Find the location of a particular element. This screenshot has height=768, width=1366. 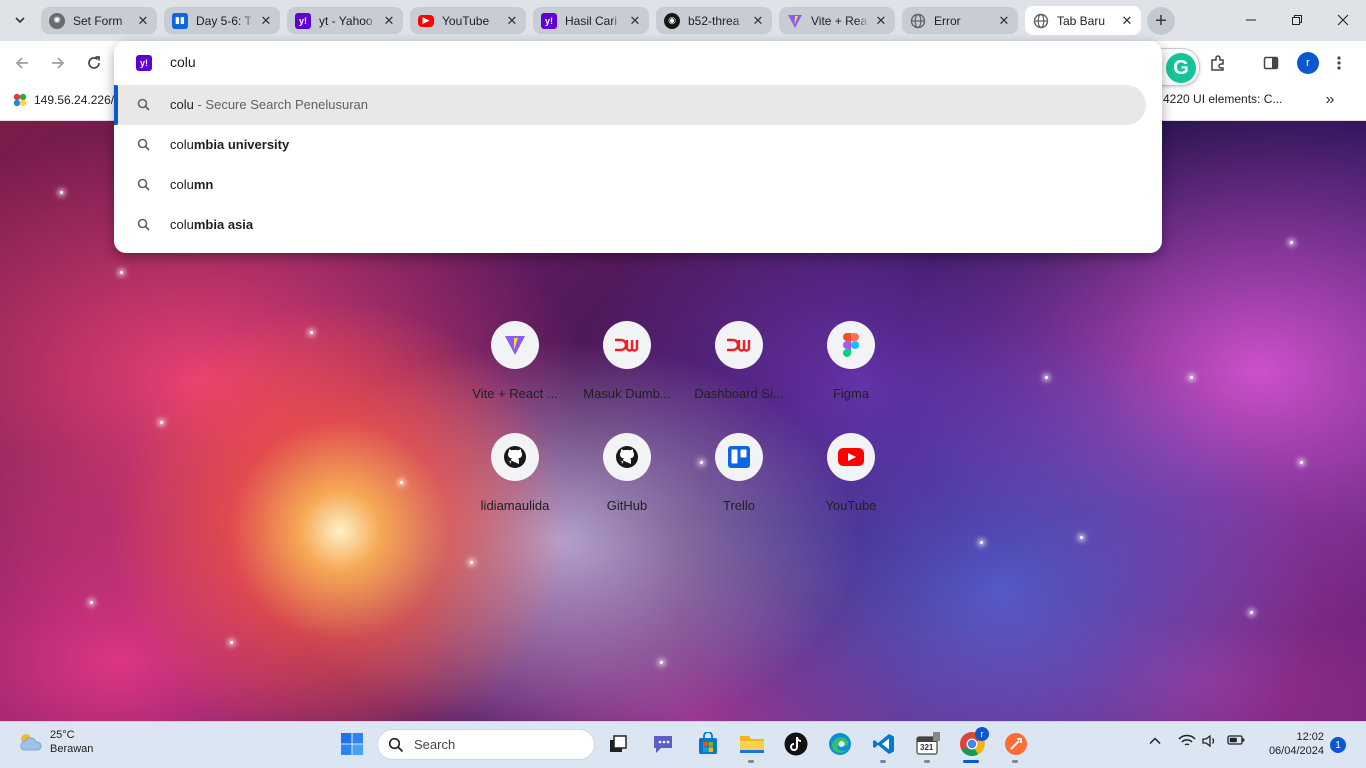

profile-avatar: r is located at coordinates (1308, 63).